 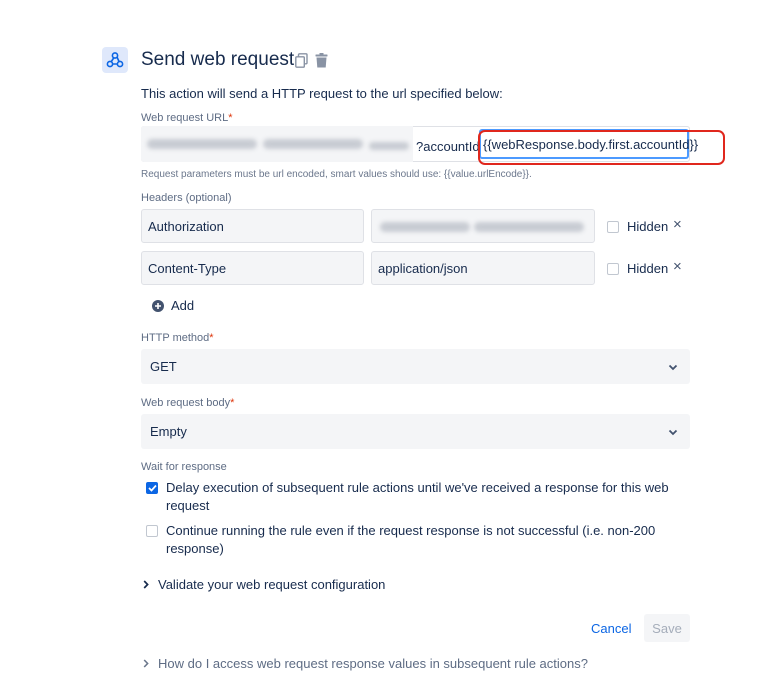 What do you see at coordinates (115, 60) in the screenshot?
I see `webhook-icon` at bounding box center [115, 60].